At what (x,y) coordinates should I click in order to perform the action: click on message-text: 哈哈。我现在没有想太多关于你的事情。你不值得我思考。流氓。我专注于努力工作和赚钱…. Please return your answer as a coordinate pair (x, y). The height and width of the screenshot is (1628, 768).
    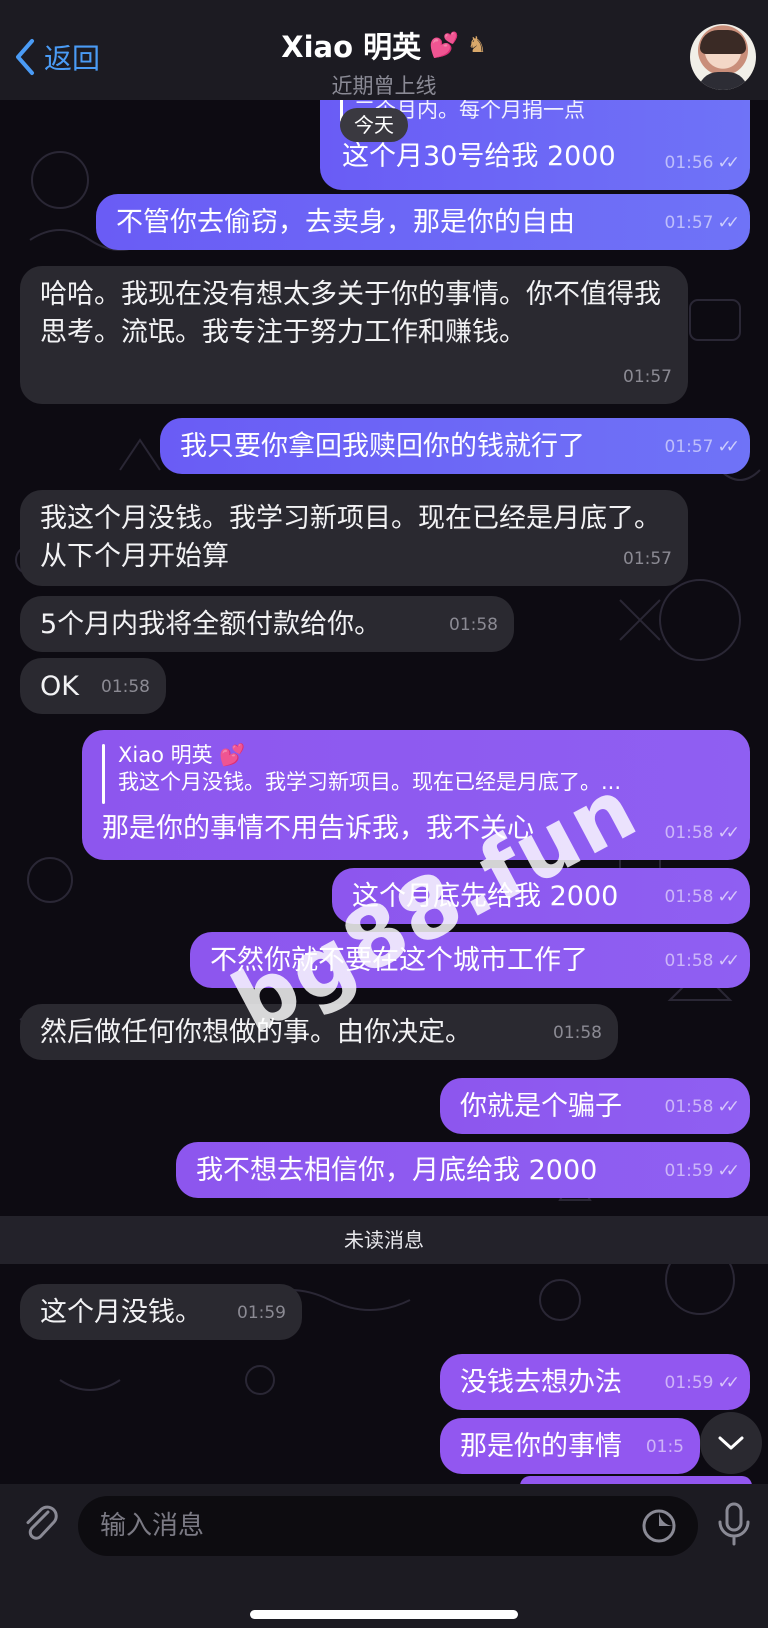
    Looking at the image, I should click on (350, 313).